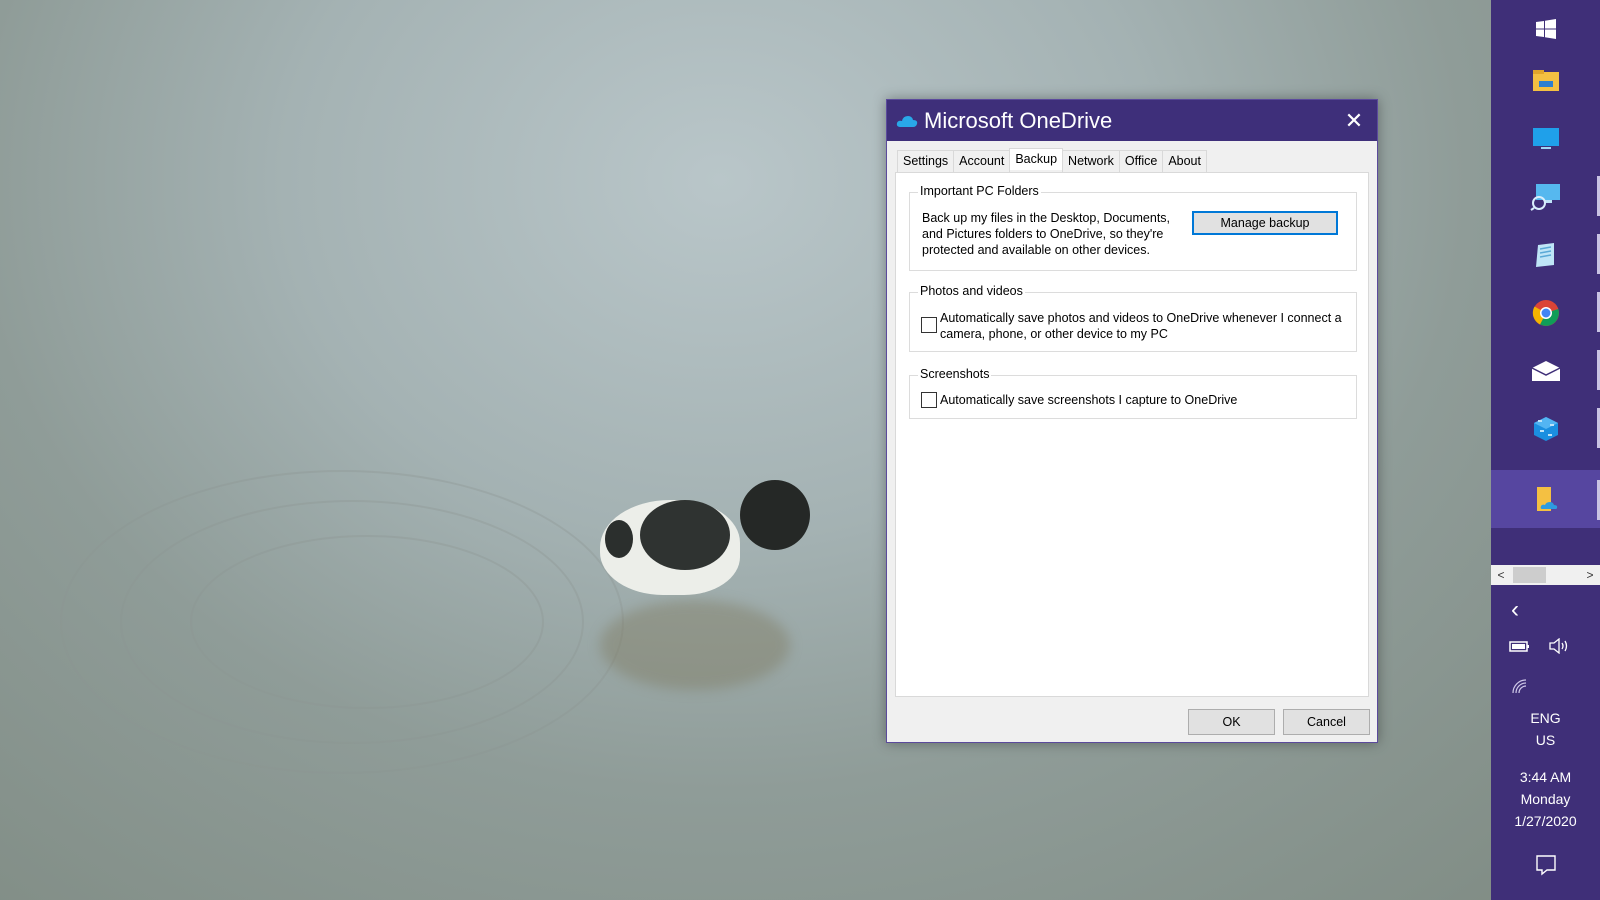  What do you see at coordinates (1231, 722) in the screenshot?
I see `ok-button: OK` at bounding box center [1231, 722].